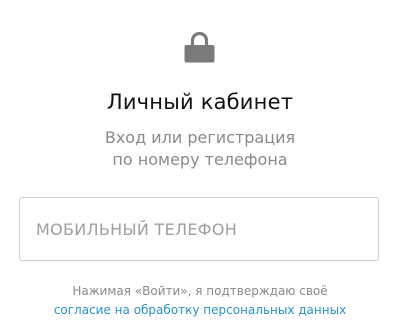 Image resolution: width=400 pixels, height=326 pixels. What do you see at coordinates (200, 291) in the screenshot?
I see `consent-text: Нажимая «Войти», я подтверждаю своё` at bounding box center [200, 291].